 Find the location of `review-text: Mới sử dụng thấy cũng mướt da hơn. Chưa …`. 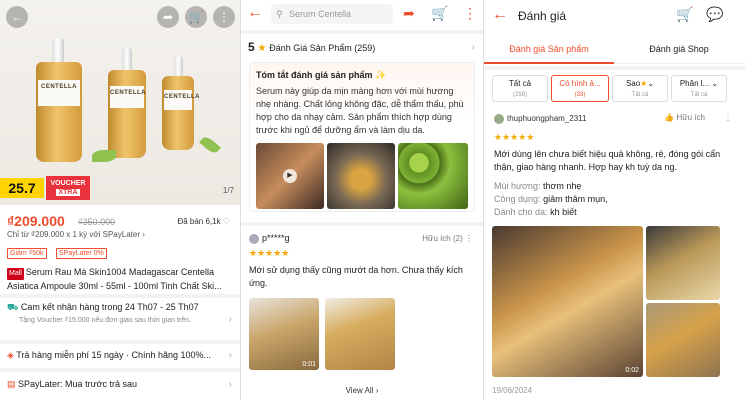

review-text: Mới sử dụng thấy cũng mướt da hơn. Chưa … is located at coordinates (356, 276).